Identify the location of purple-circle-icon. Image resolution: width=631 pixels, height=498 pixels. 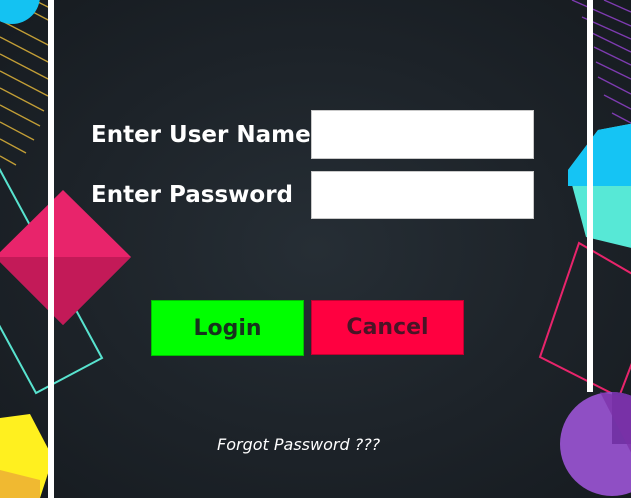
(595, 444).